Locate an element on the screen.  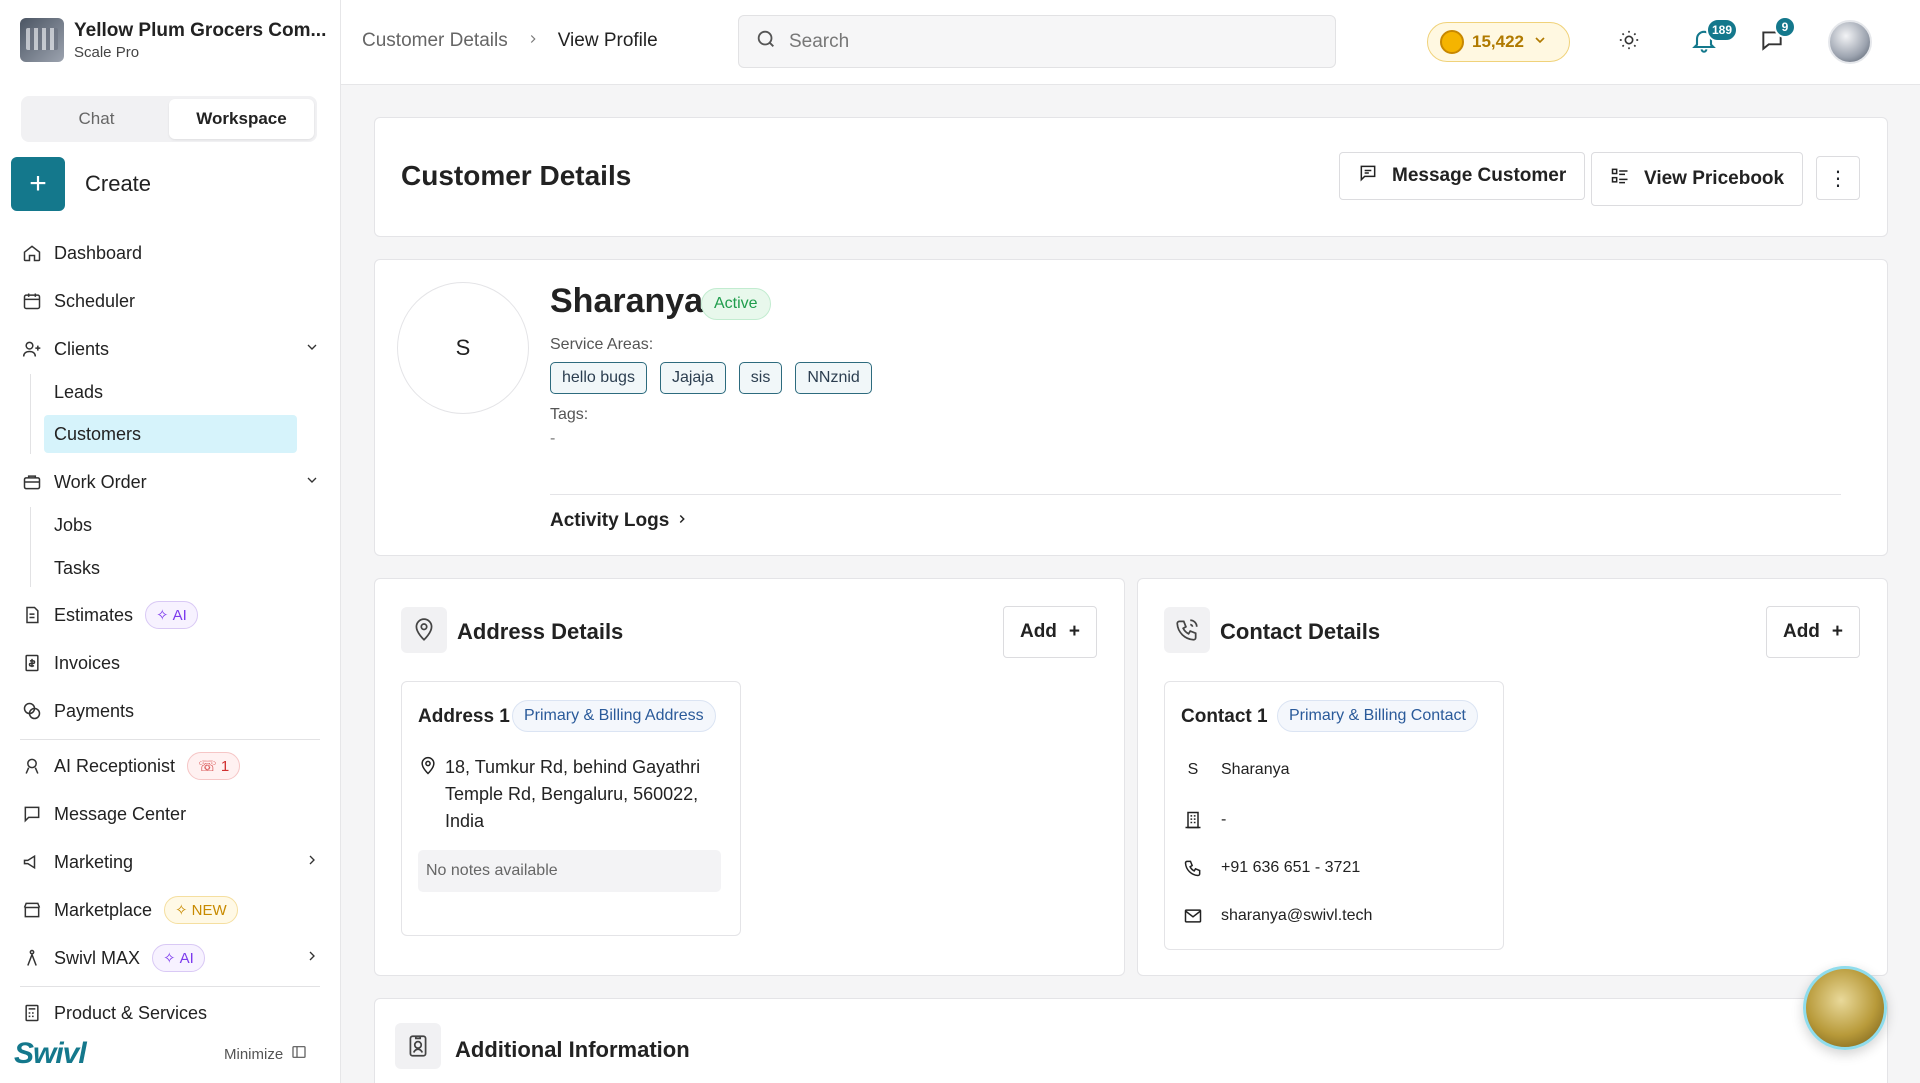
view-pricebook-label: View Pricebook is located at coordinates (1714, 178).